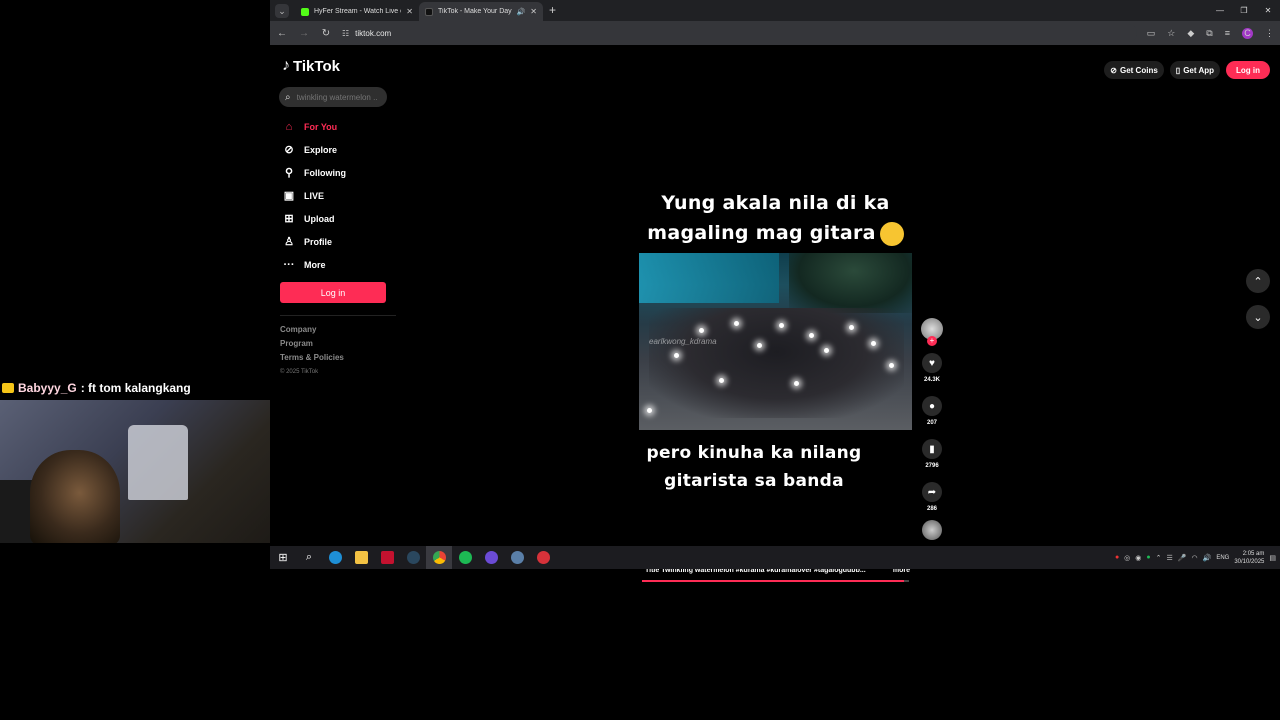 This screenshot has width=1280, height=720. Describe the element at coordinates (932, 363) in the screenshot. I see `heart-icon: ♥` at that location.